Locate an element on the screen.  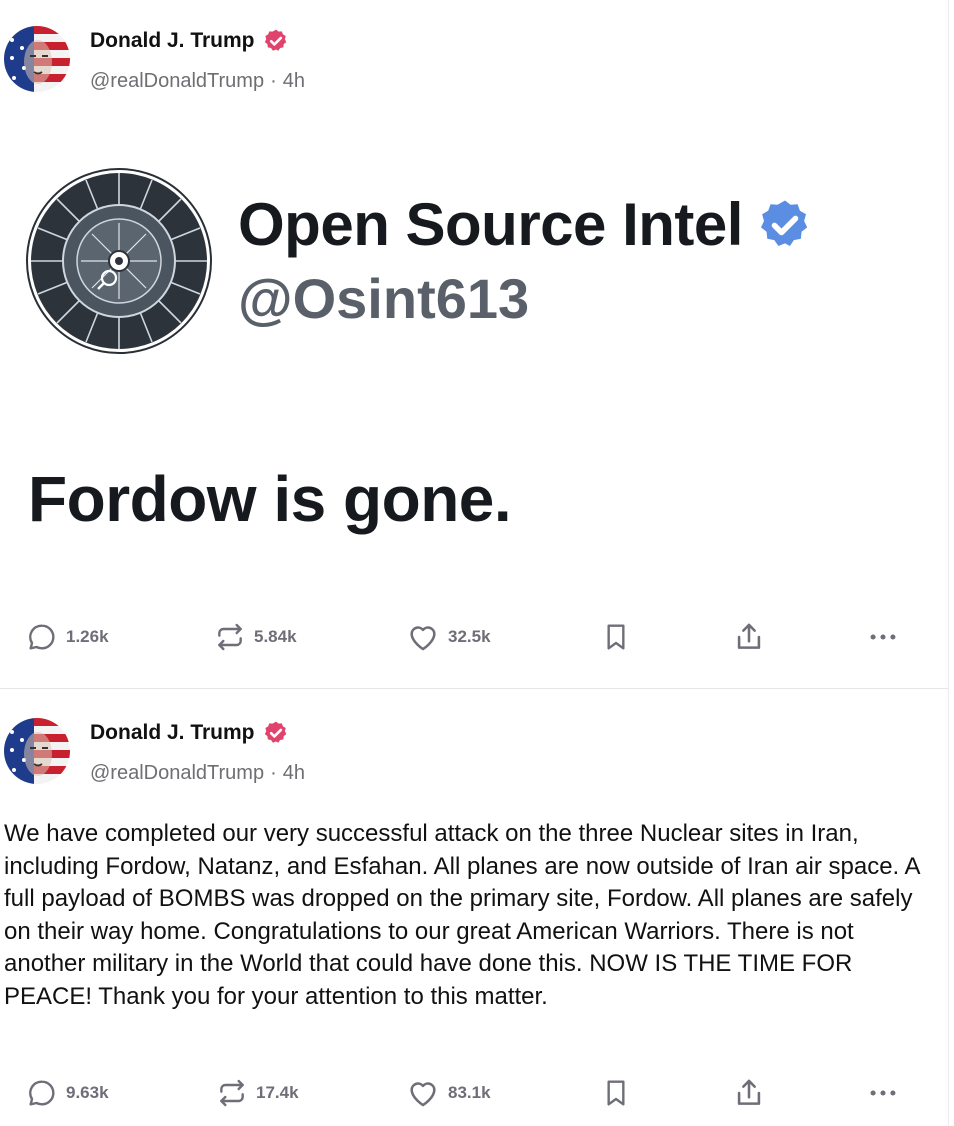
repost-button: 17.4k is located at coordinates (257, 1093).